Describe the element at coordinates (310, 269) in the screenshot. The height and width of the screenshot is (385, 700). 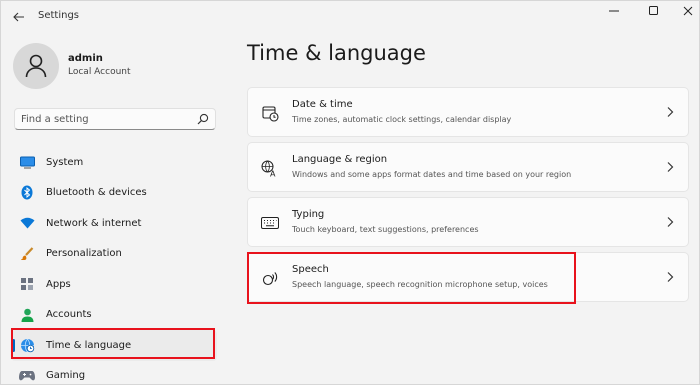
I see `card-title: Speech` at that location.